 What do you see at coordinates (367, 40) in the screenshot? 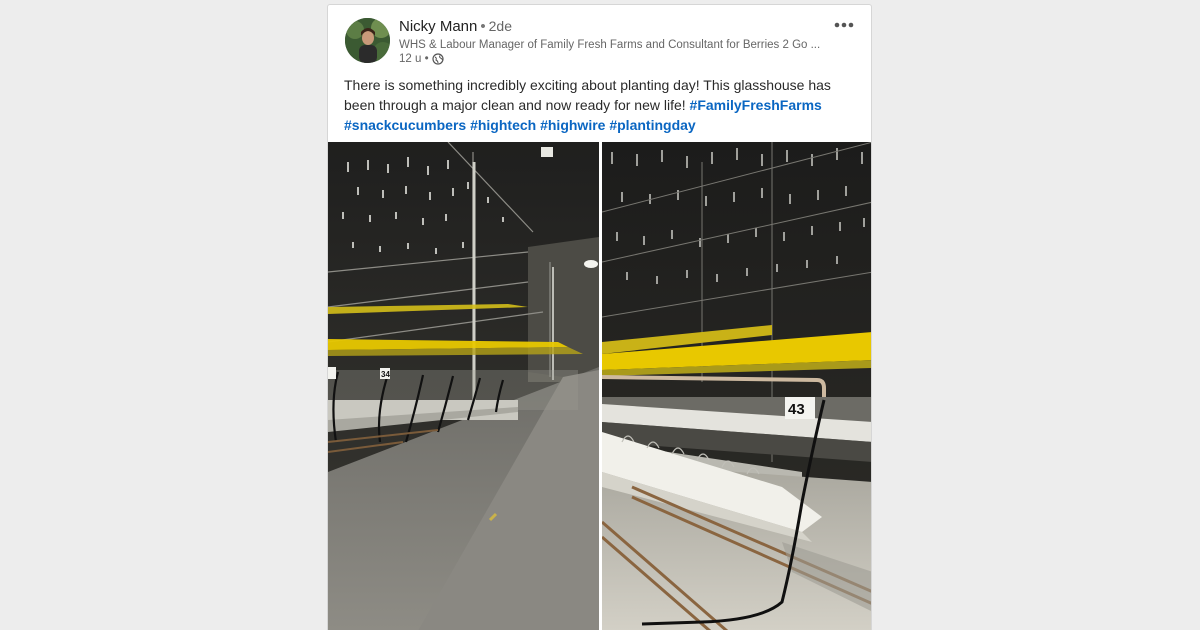
I see `author-avatar` at bounding box center [367, 40].